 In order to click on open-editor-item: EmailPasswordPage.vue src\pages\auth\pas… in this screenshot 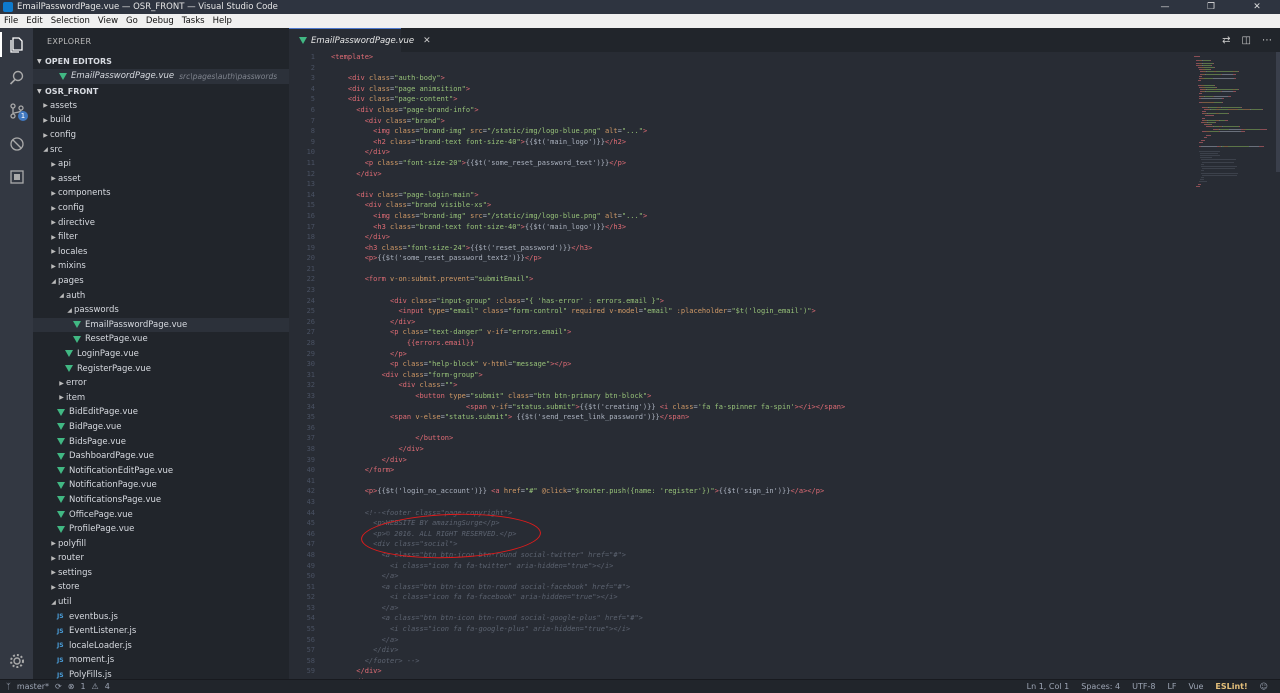, I will do `click(161, 76)`.